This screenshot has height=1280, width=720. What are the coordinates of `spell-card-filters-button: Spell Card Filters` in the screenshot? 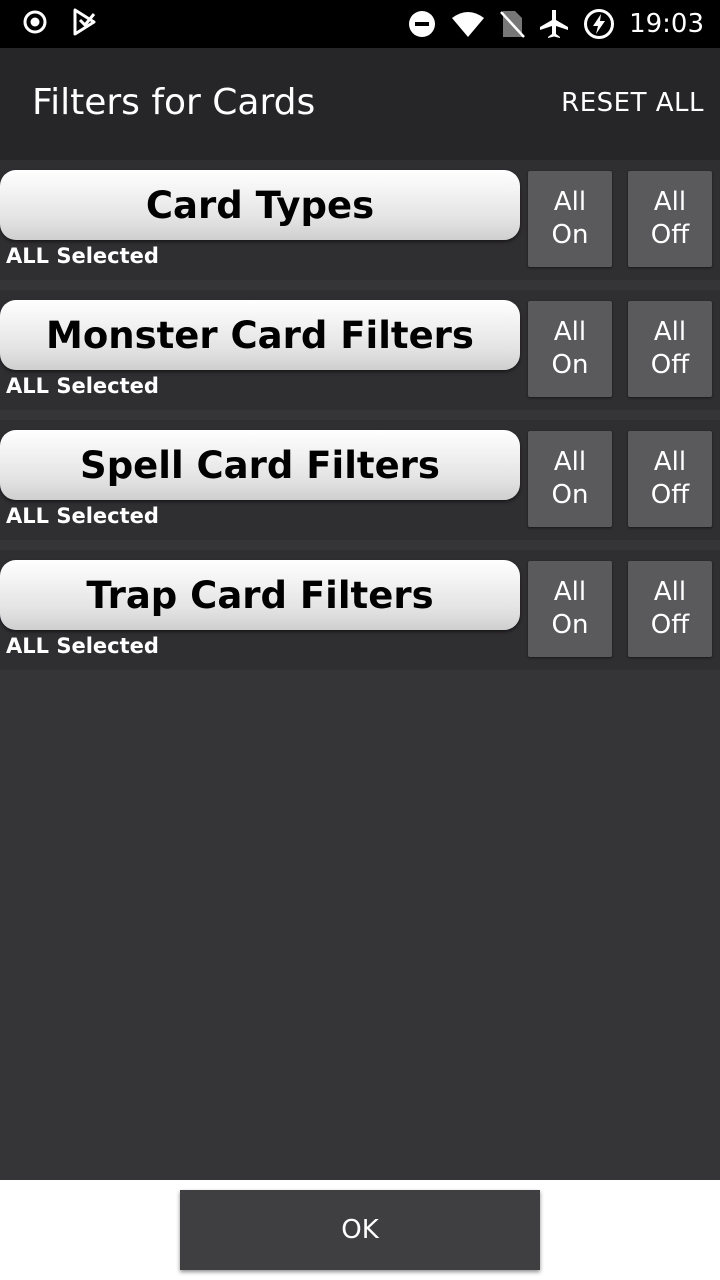 It's located at (260, 465).